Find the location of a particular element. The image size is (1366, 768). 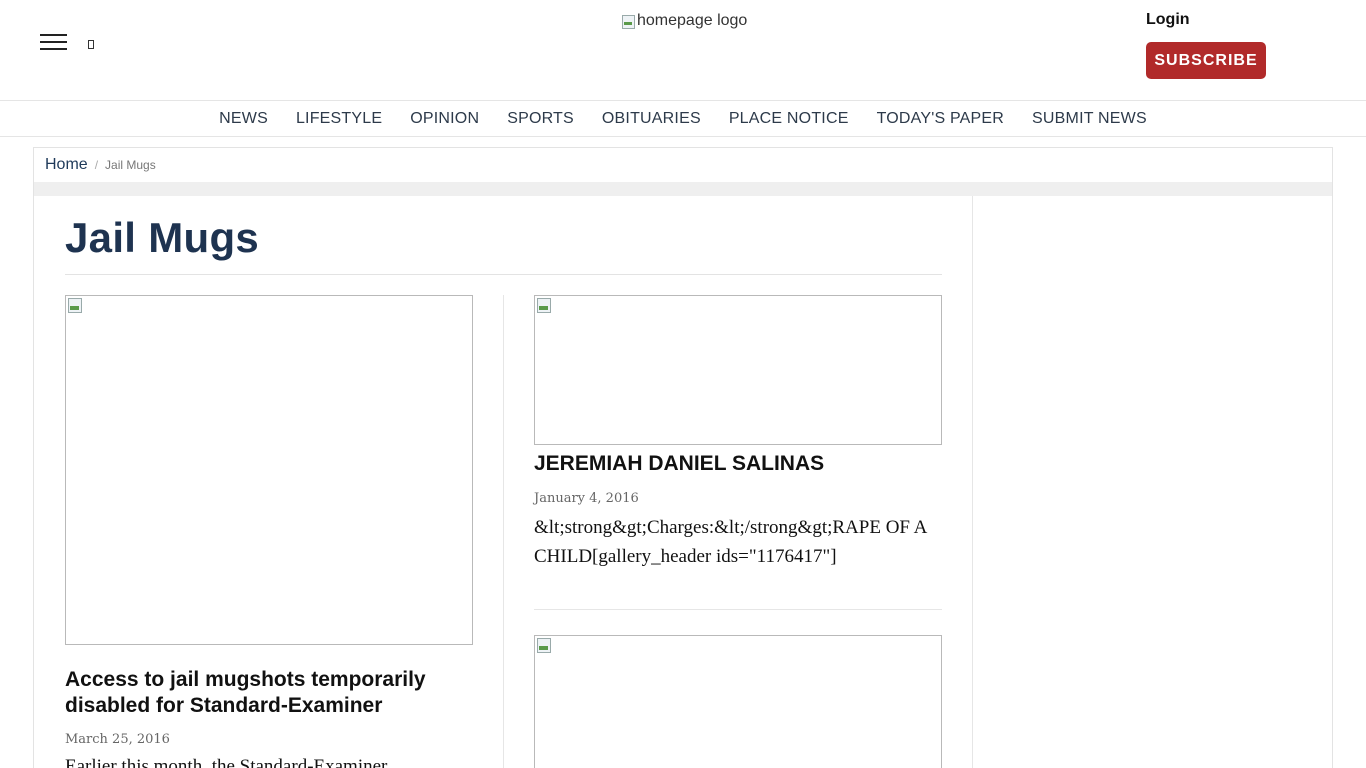

breadcrumb-current: Jail Mugs is located at coordinates (130, 165).